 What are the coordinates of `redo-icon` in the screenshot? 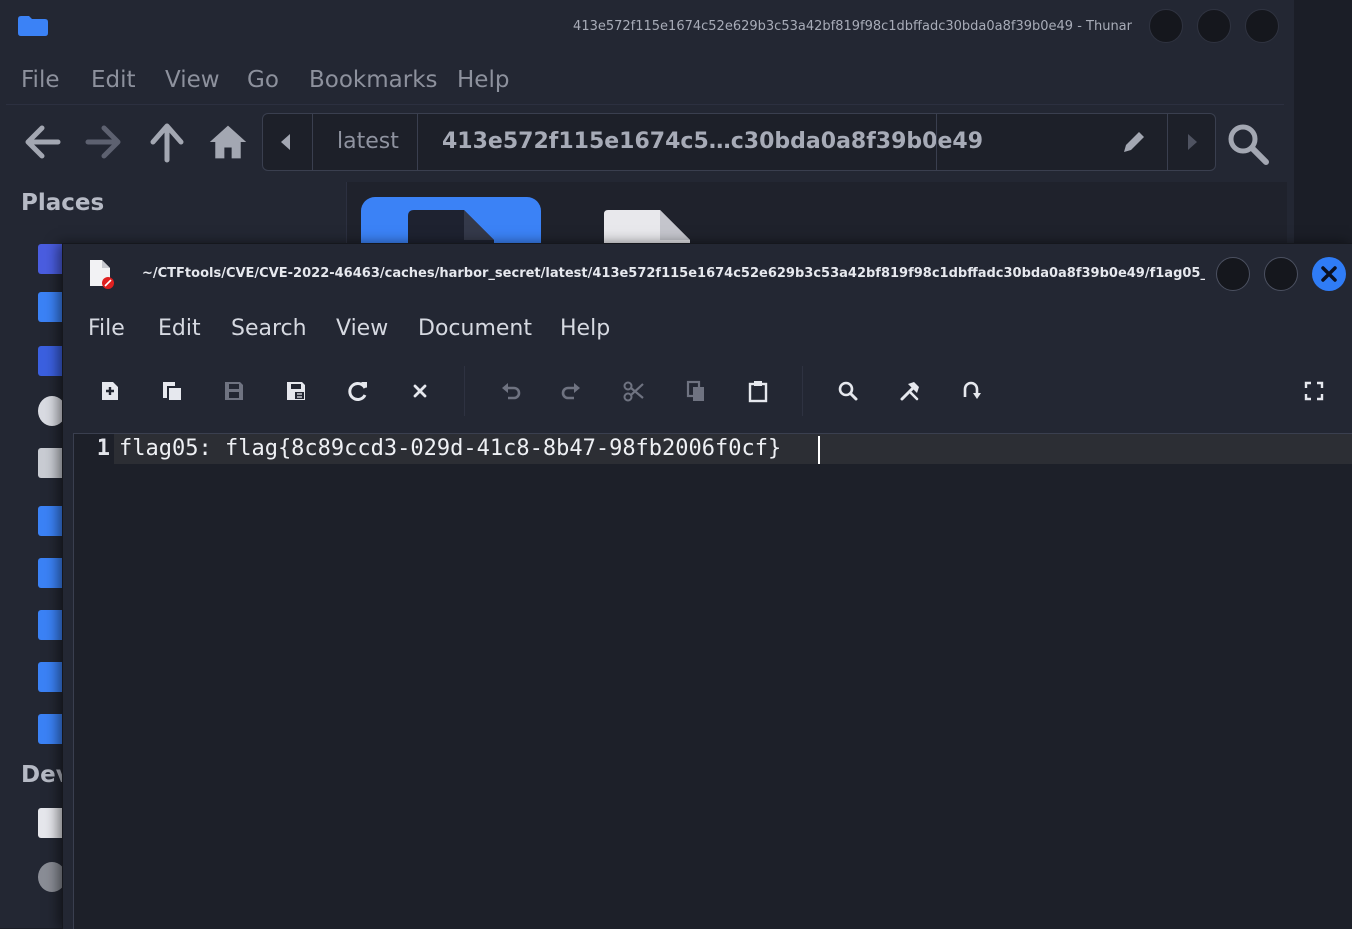 It's located at (571, 391).